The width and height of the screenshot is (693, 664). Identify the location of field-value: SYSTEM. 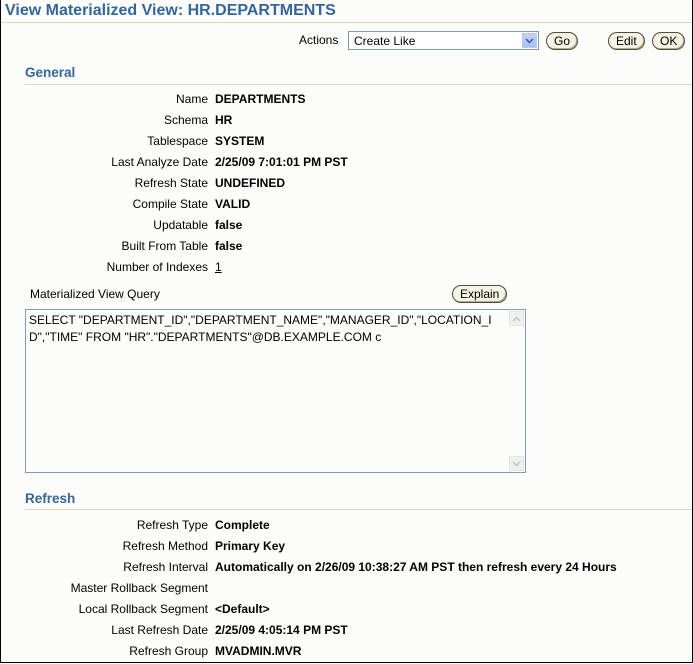
(240, 141).